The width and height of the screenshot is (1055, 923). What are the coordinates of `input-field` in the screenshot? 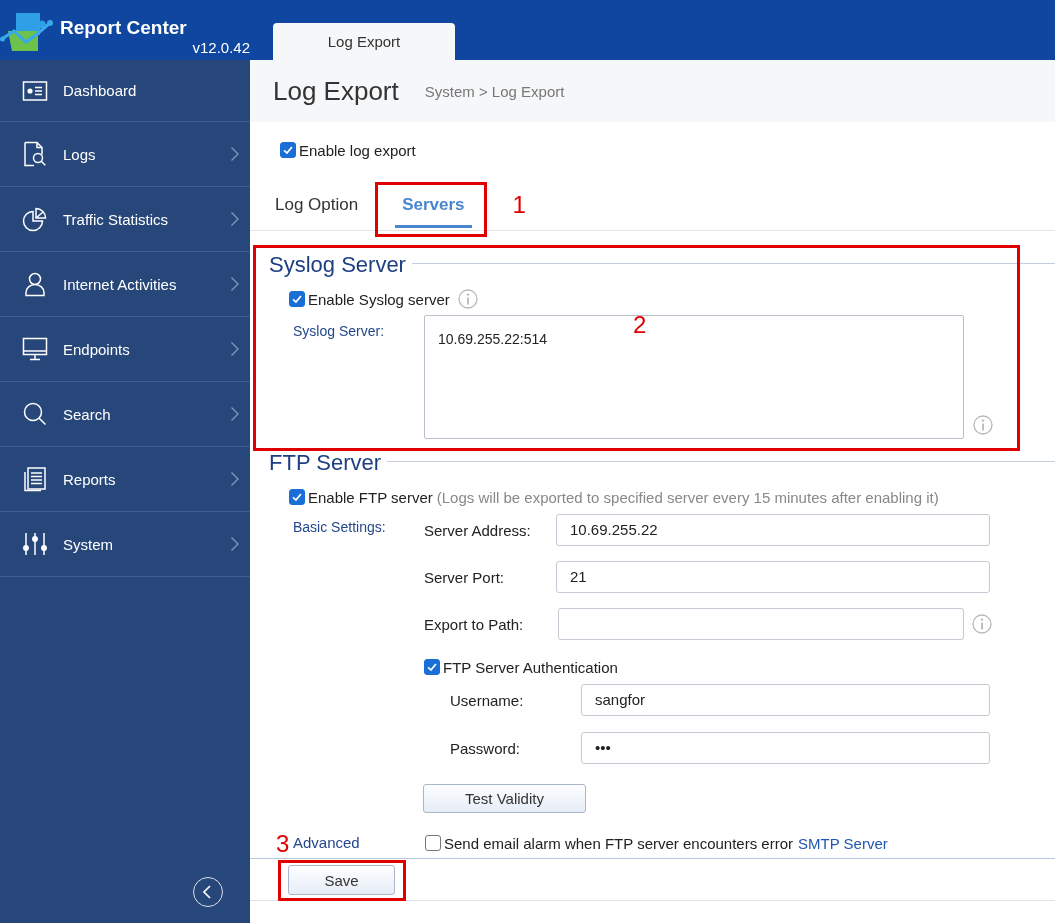 It's located at (761, 624).